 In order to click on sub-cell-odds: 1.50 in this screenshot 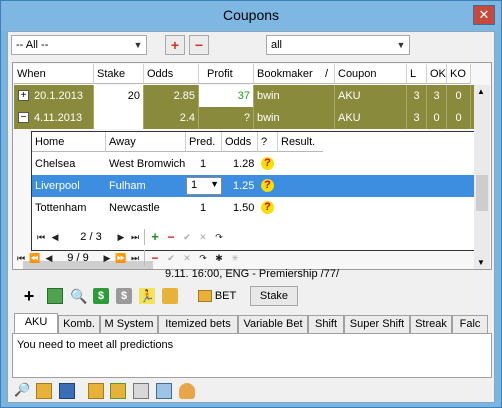, I will do `click(244, 208)`.